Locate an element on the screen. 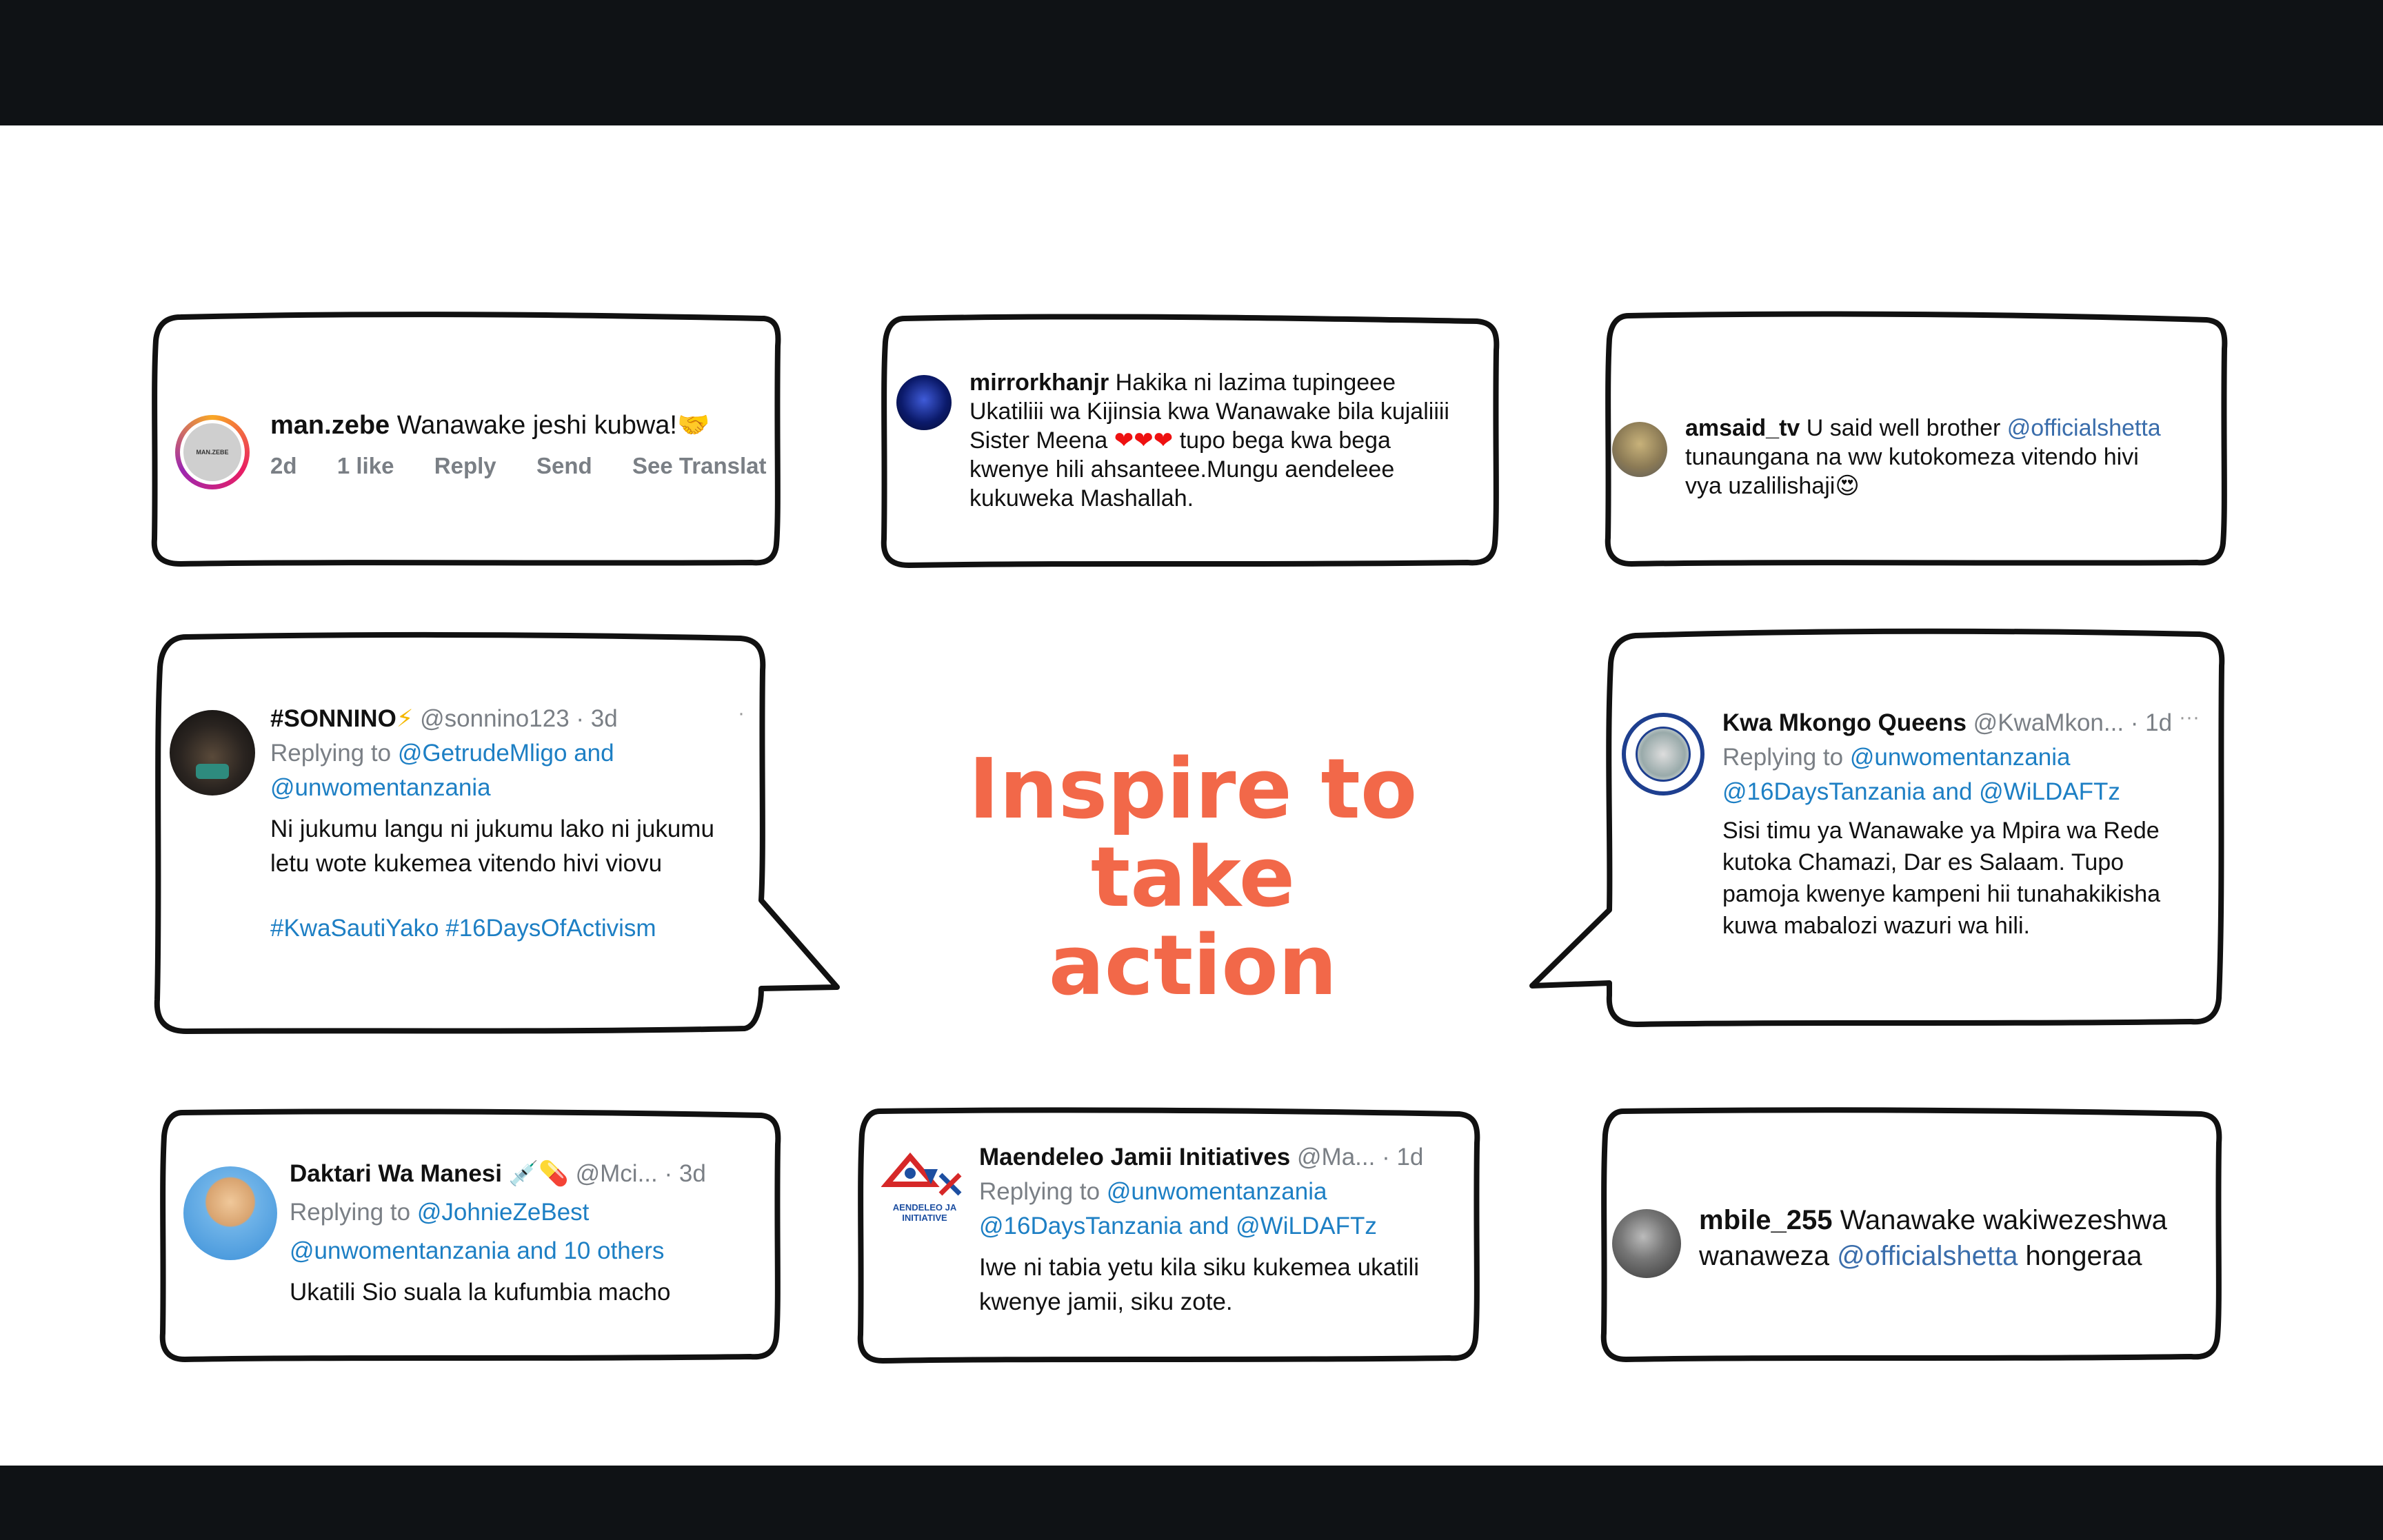  comment-line-2a: wanaweza is located at coordinates (1764, 1256).